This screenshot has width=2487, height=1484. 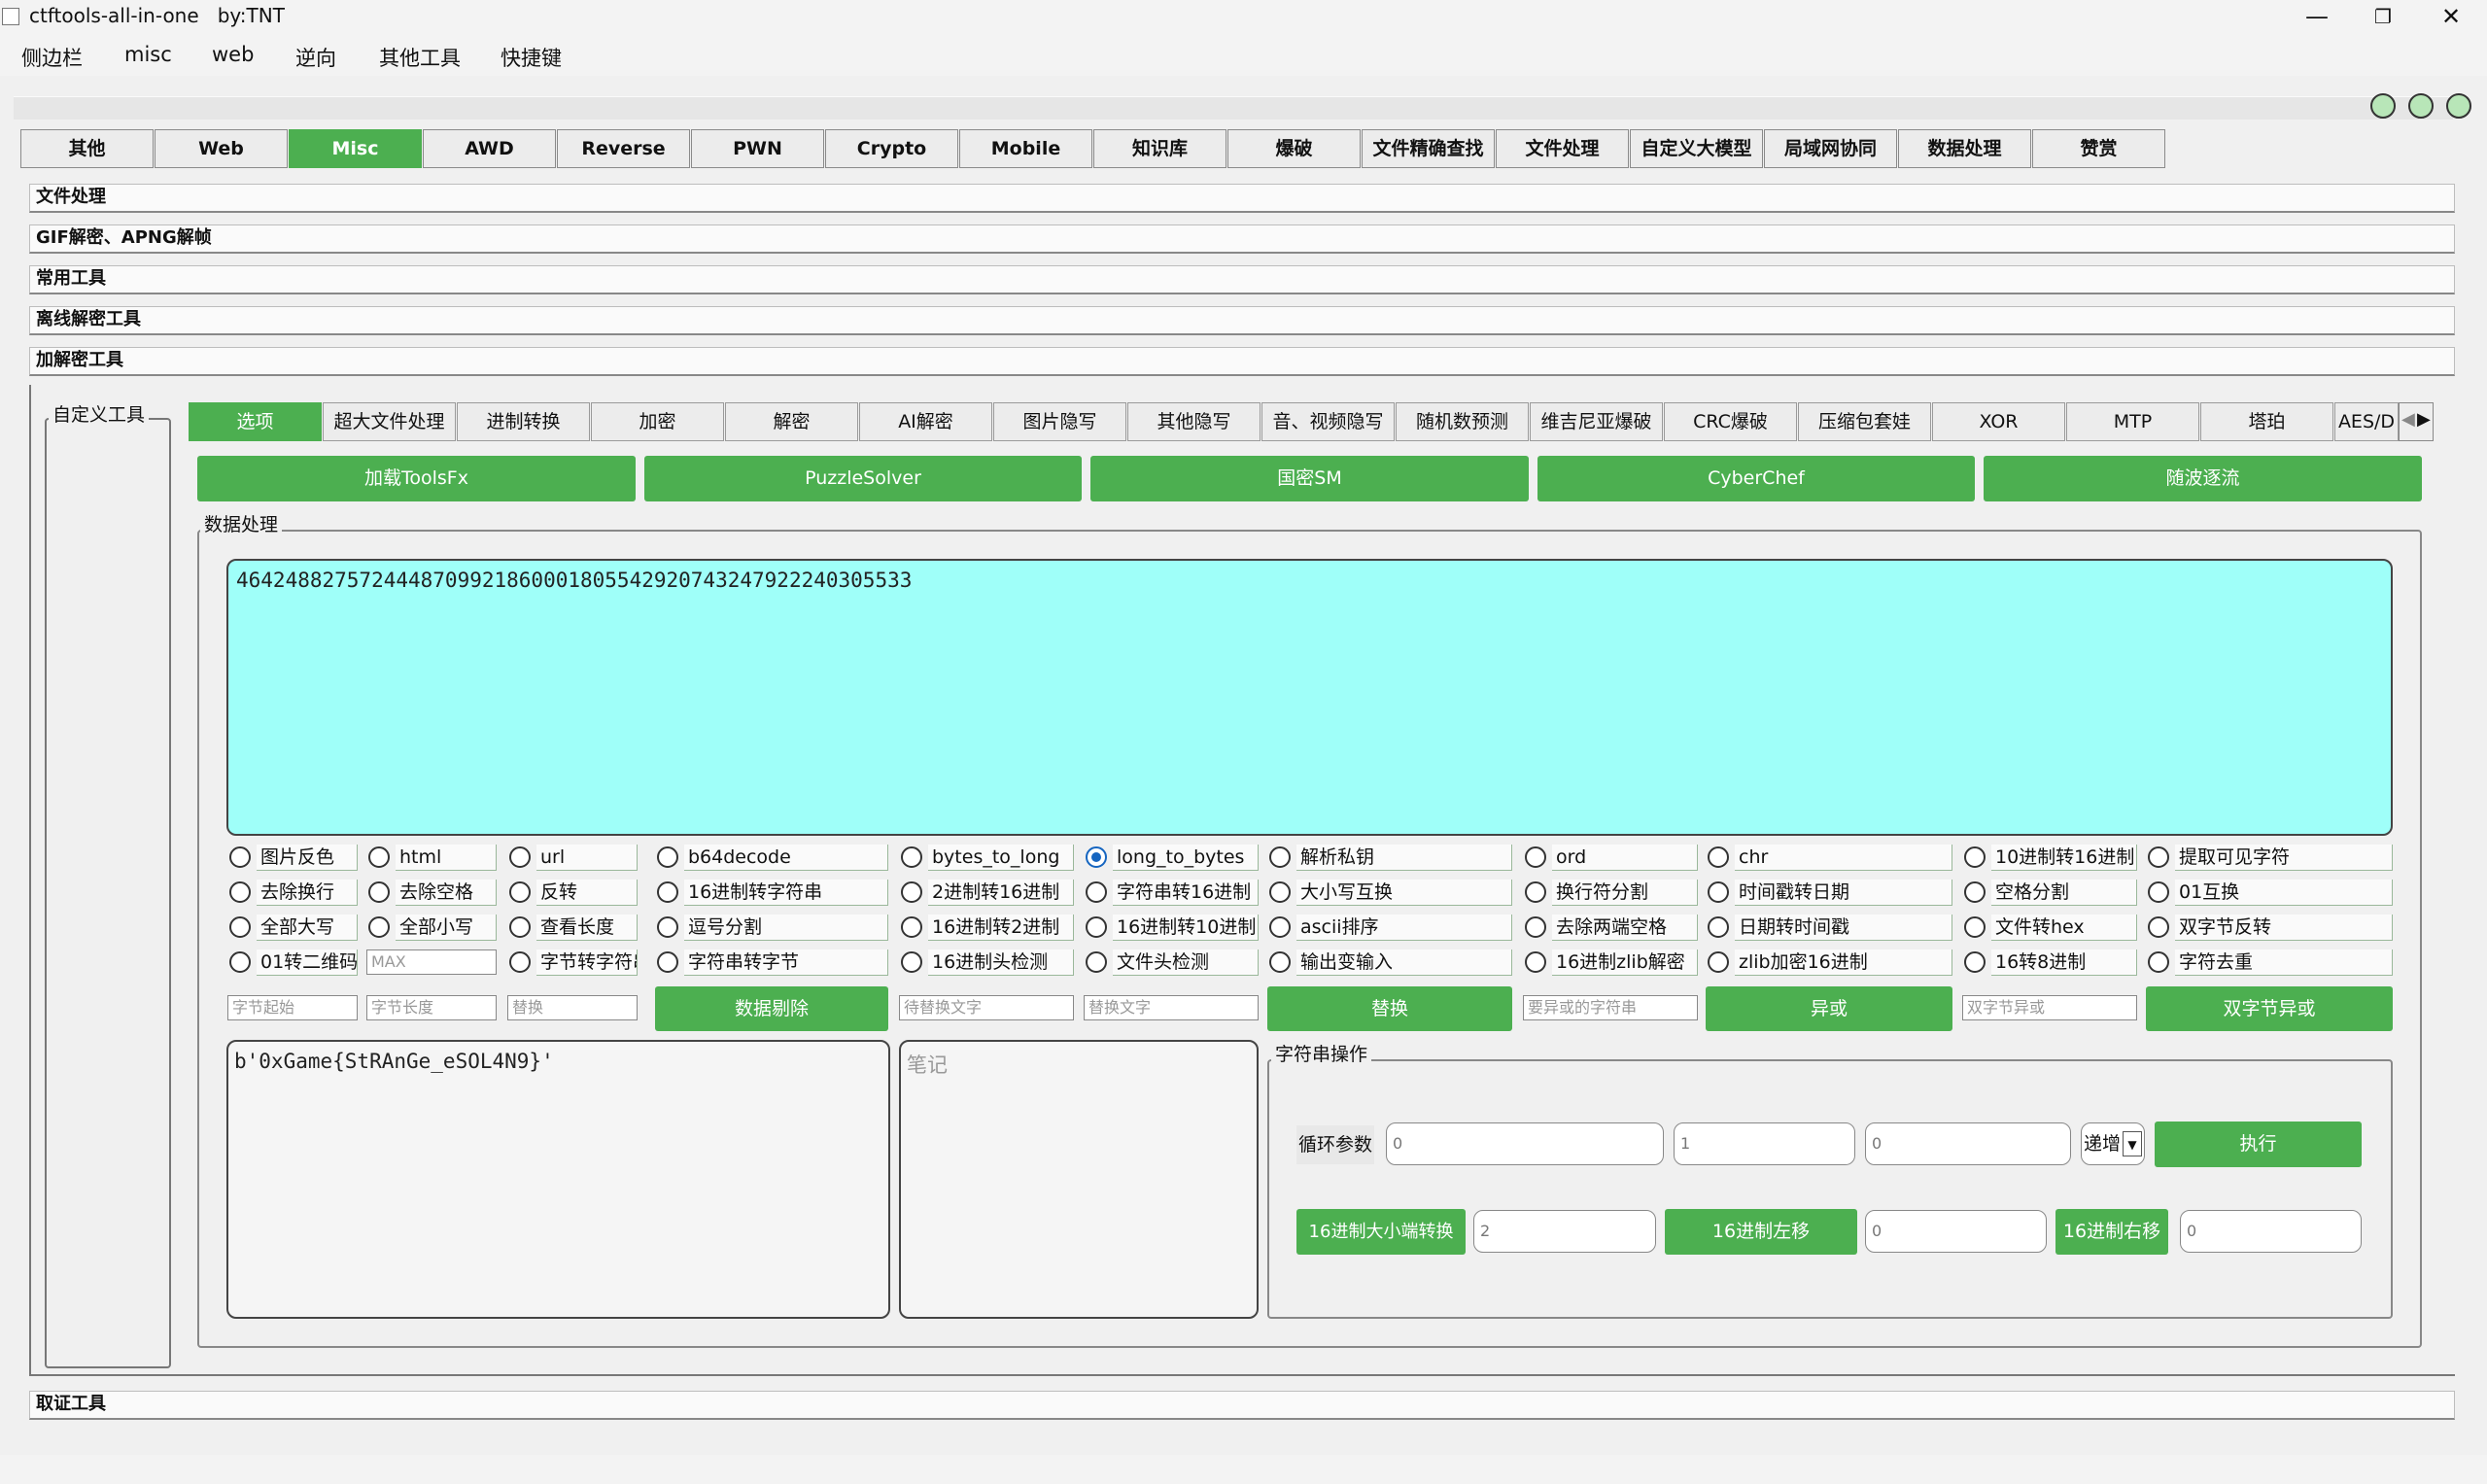 I want to click on option-radio: 16转8进制, so click(x=2049, y=962).